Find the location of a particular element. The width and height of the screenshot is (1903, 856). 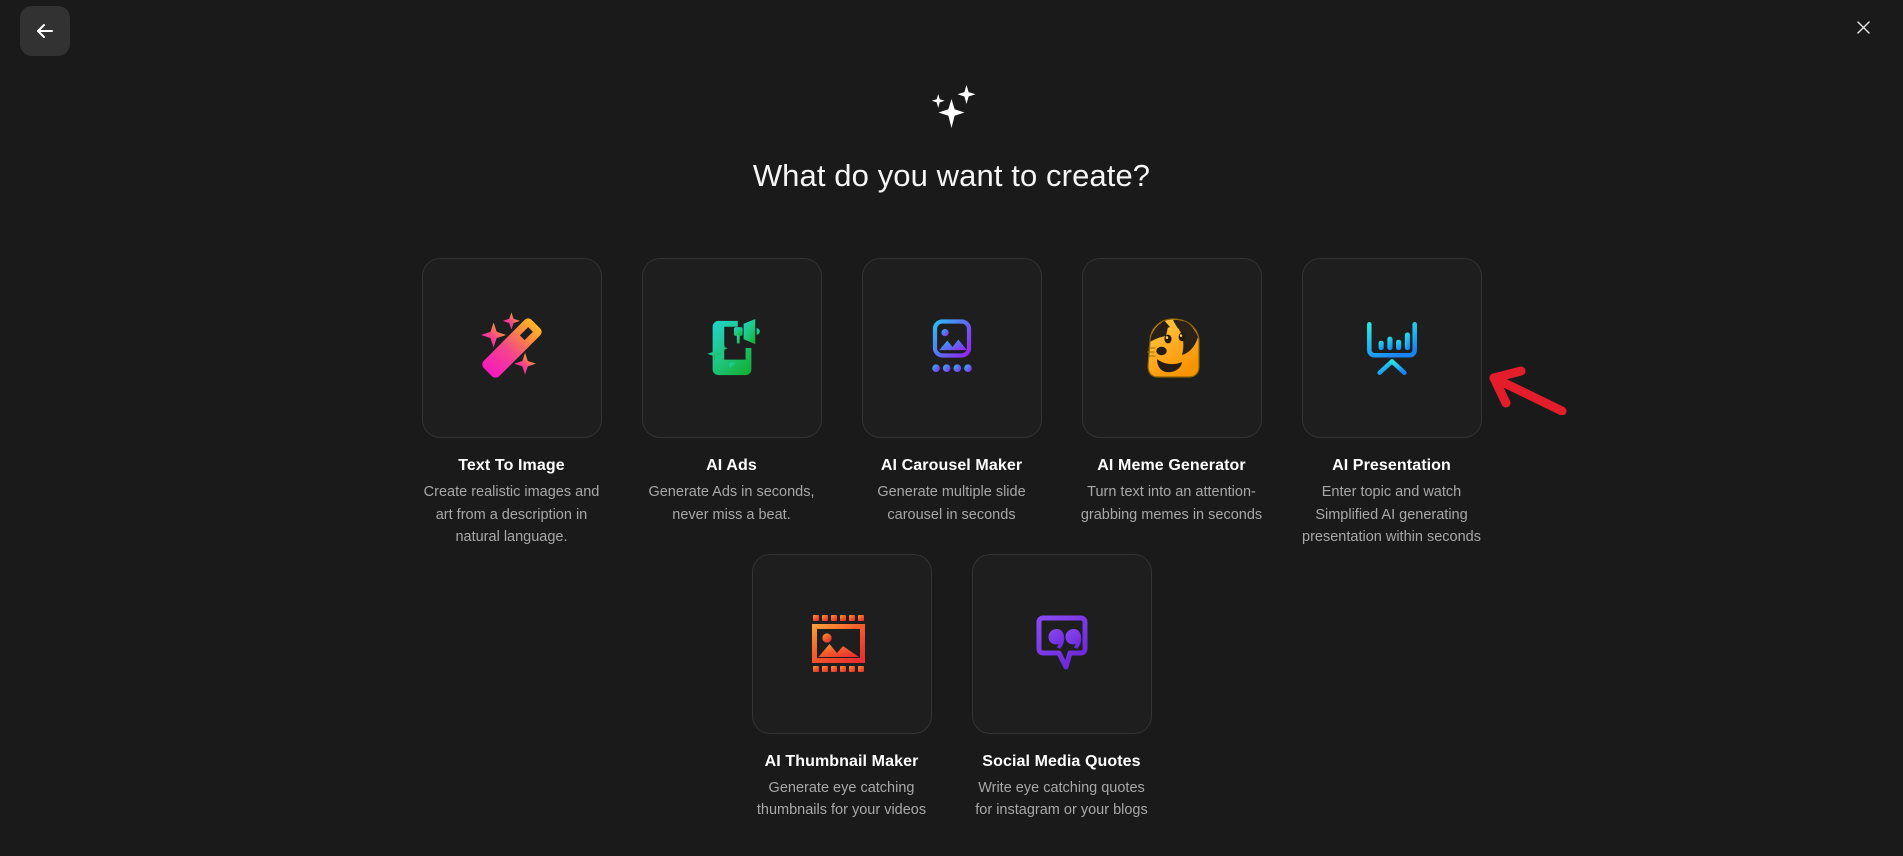

modal-header: What do you want to create? is located at coordinates (951, 137).